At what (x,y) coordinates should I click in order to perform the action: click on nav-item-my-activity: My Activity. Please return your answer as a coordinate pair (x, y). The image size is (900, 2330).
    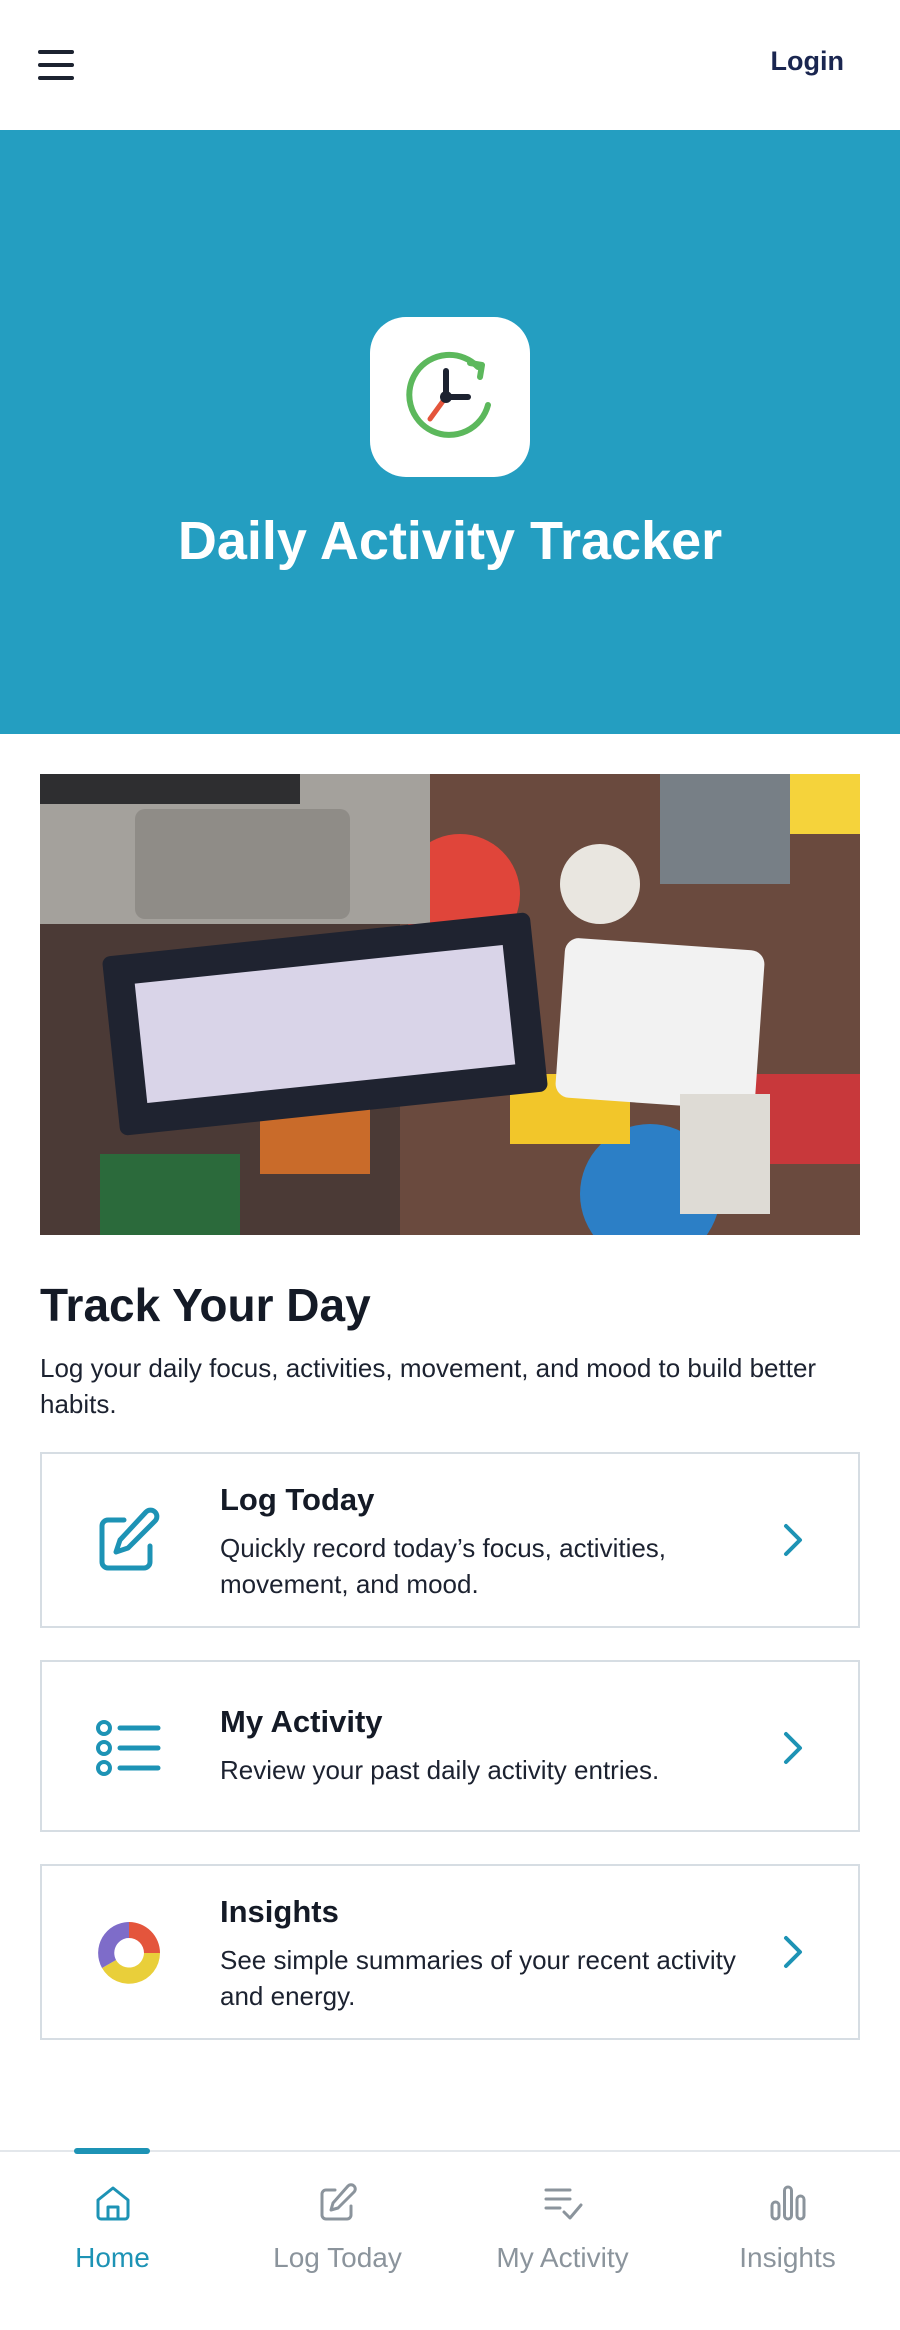
    Looking at the image, I should click on (562, 2241).